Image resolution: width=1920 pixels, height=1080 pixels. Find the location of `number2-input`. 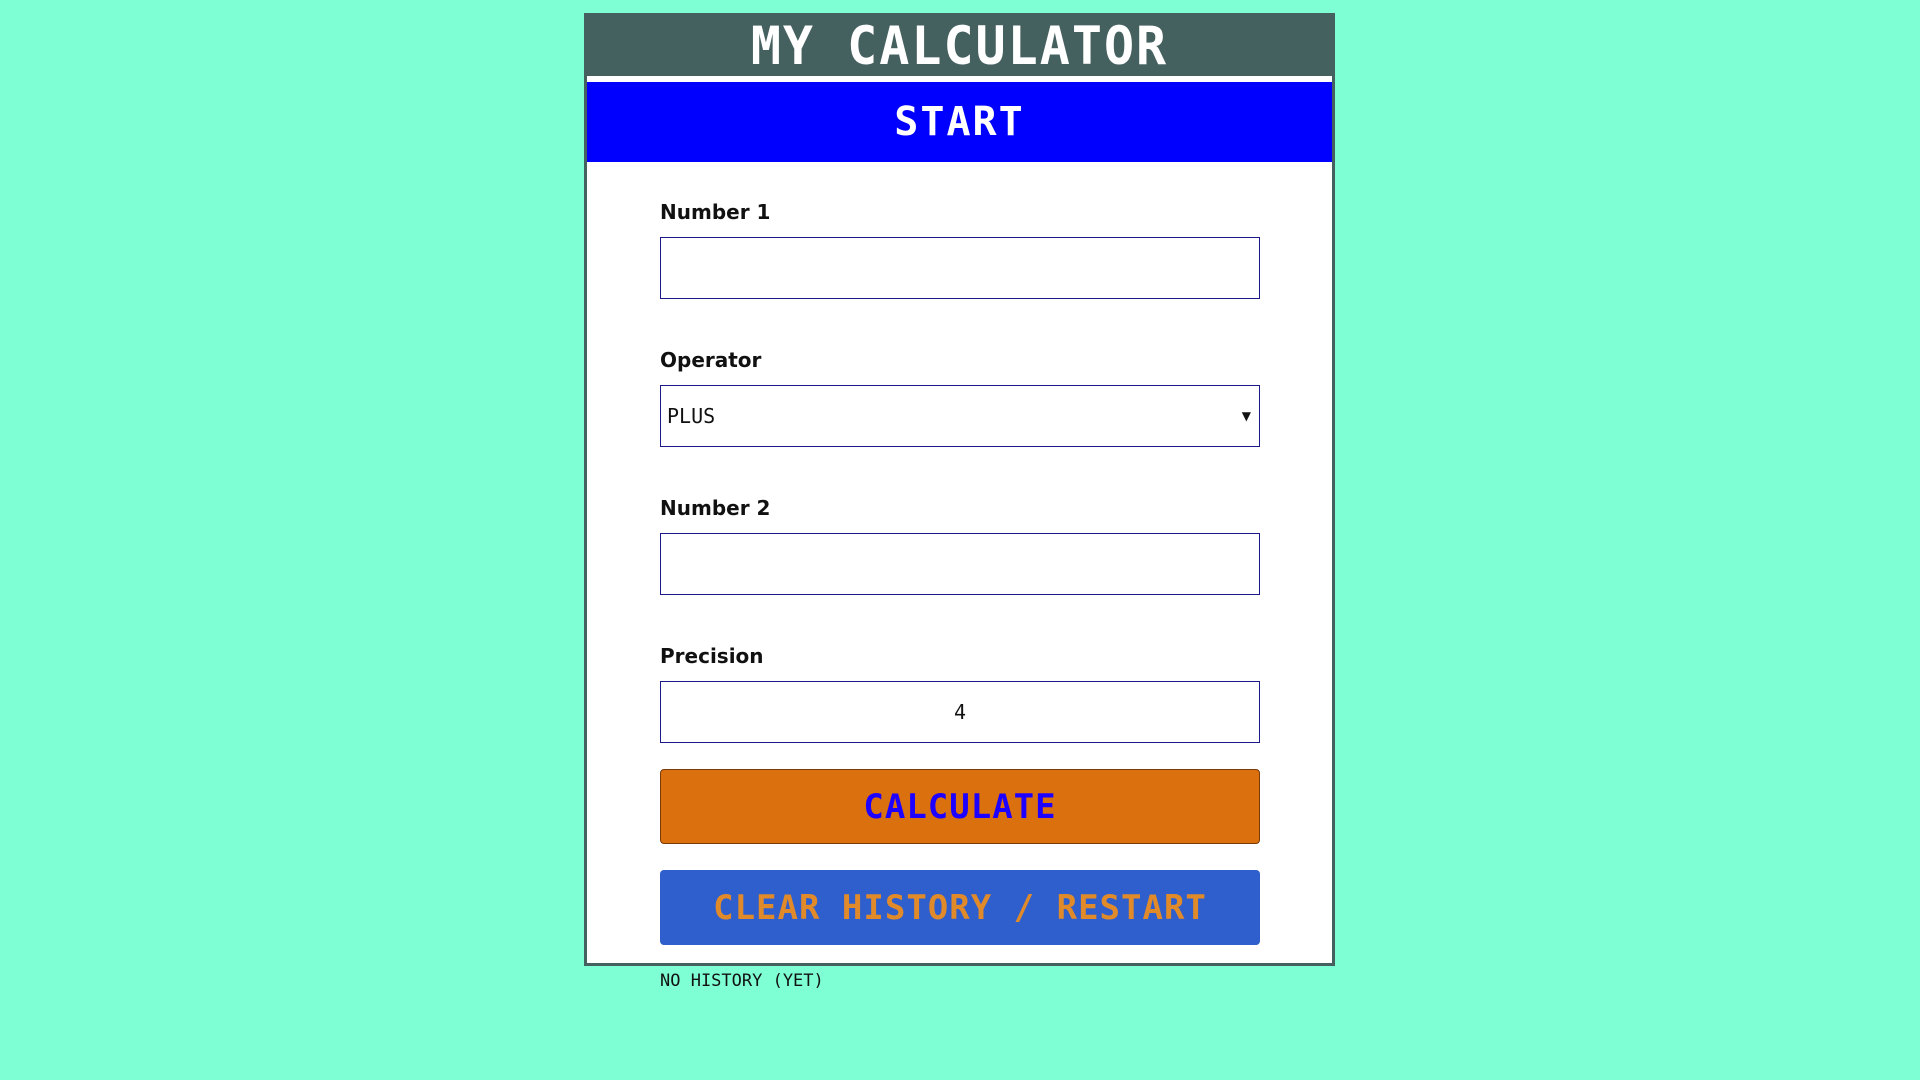

number2-input is located at coordinates (960, 564).